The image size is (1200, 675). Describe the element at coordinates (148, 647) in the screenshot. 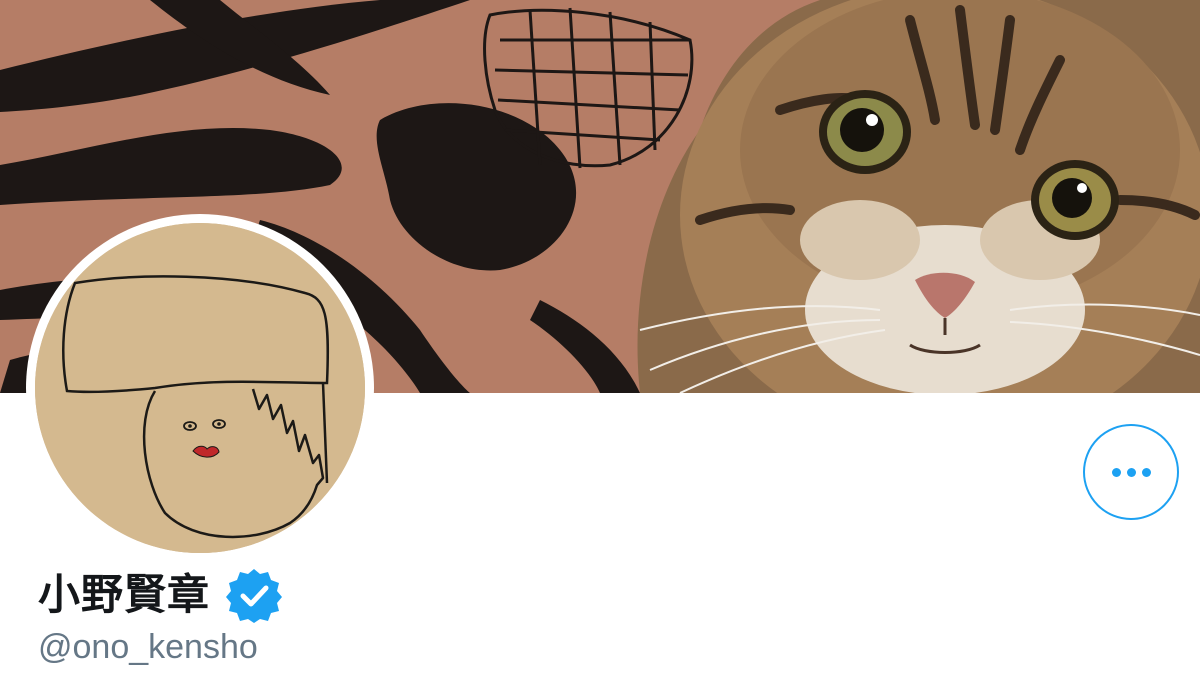

I see `profile-handle: @ono_kensho` at that location.